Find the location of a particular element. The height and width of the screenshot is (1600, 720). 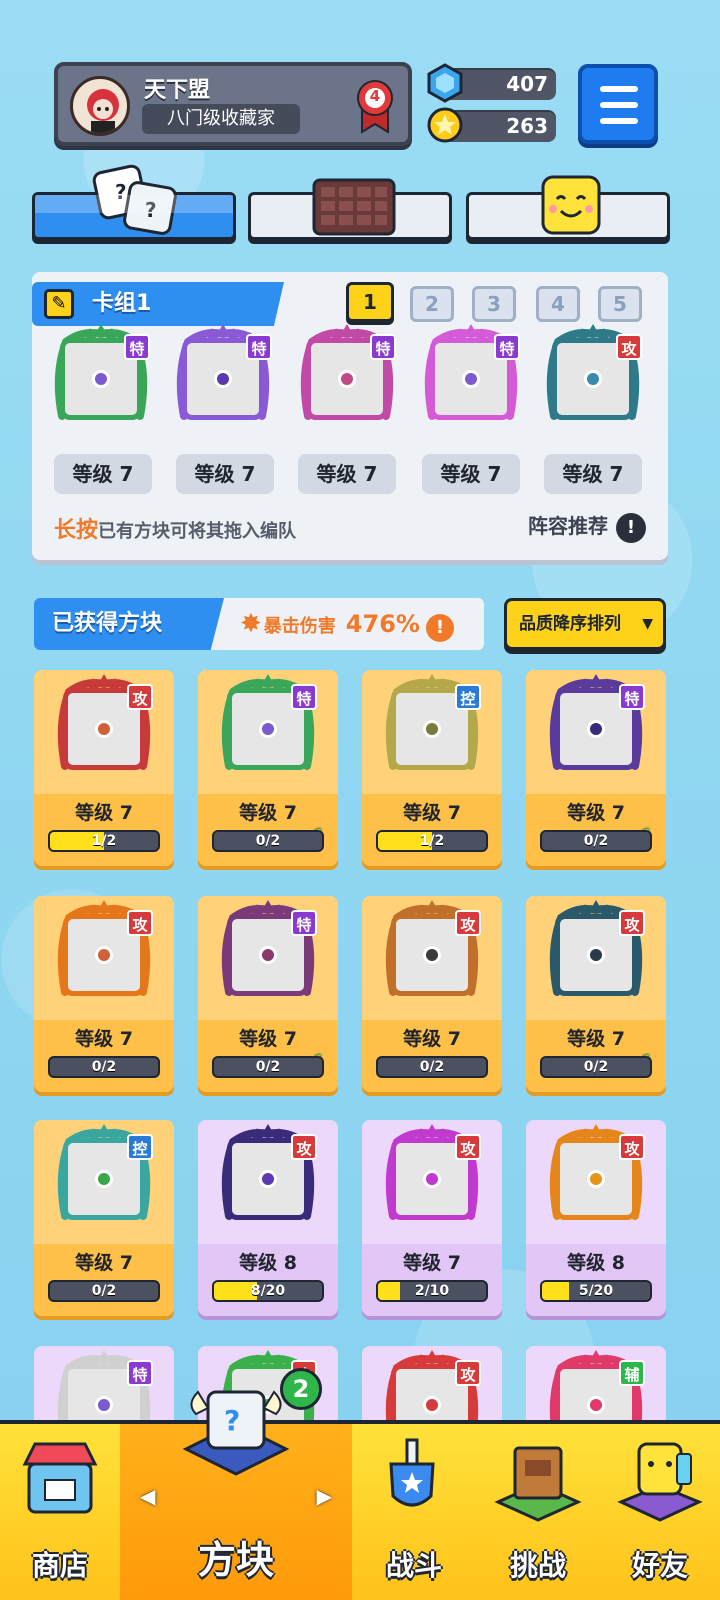

drag-hint: 长按已有方块可将其拖入编队 is located at coordinates (175, 528).